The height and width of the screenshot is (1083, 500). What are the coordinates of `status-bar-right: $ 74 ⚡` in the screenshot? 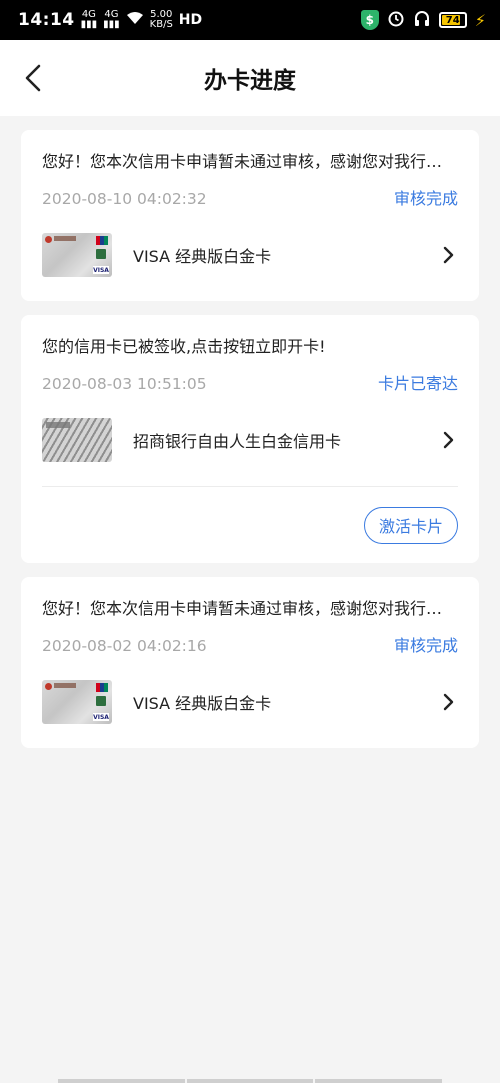 It's located at (423, 20).